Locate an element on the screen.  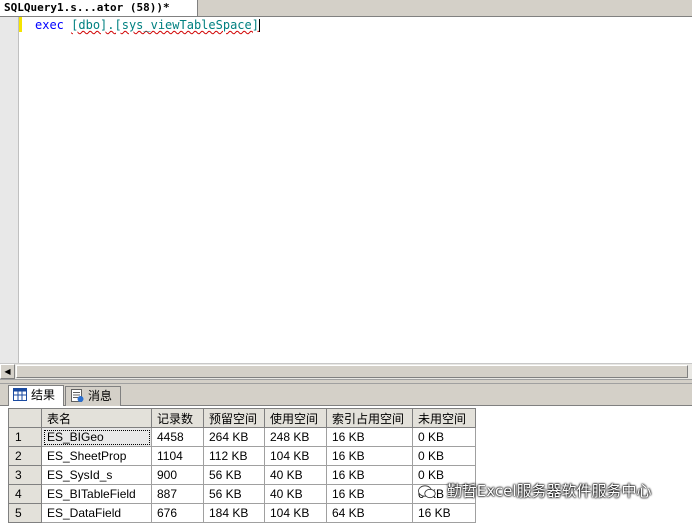
tab-results: 结果 is located at coordinates (36, 395).